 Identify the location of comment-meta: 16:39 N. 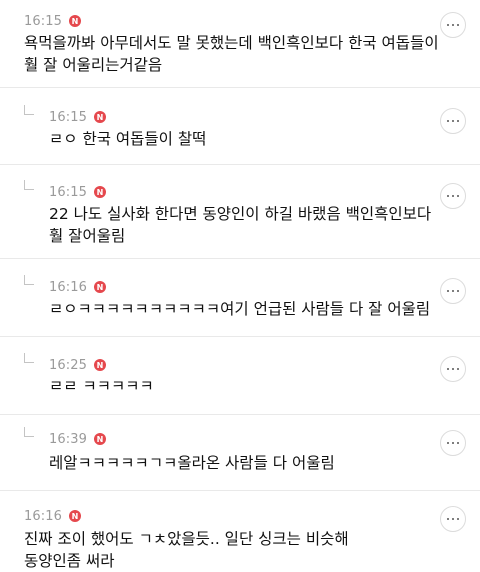
(77, 439).